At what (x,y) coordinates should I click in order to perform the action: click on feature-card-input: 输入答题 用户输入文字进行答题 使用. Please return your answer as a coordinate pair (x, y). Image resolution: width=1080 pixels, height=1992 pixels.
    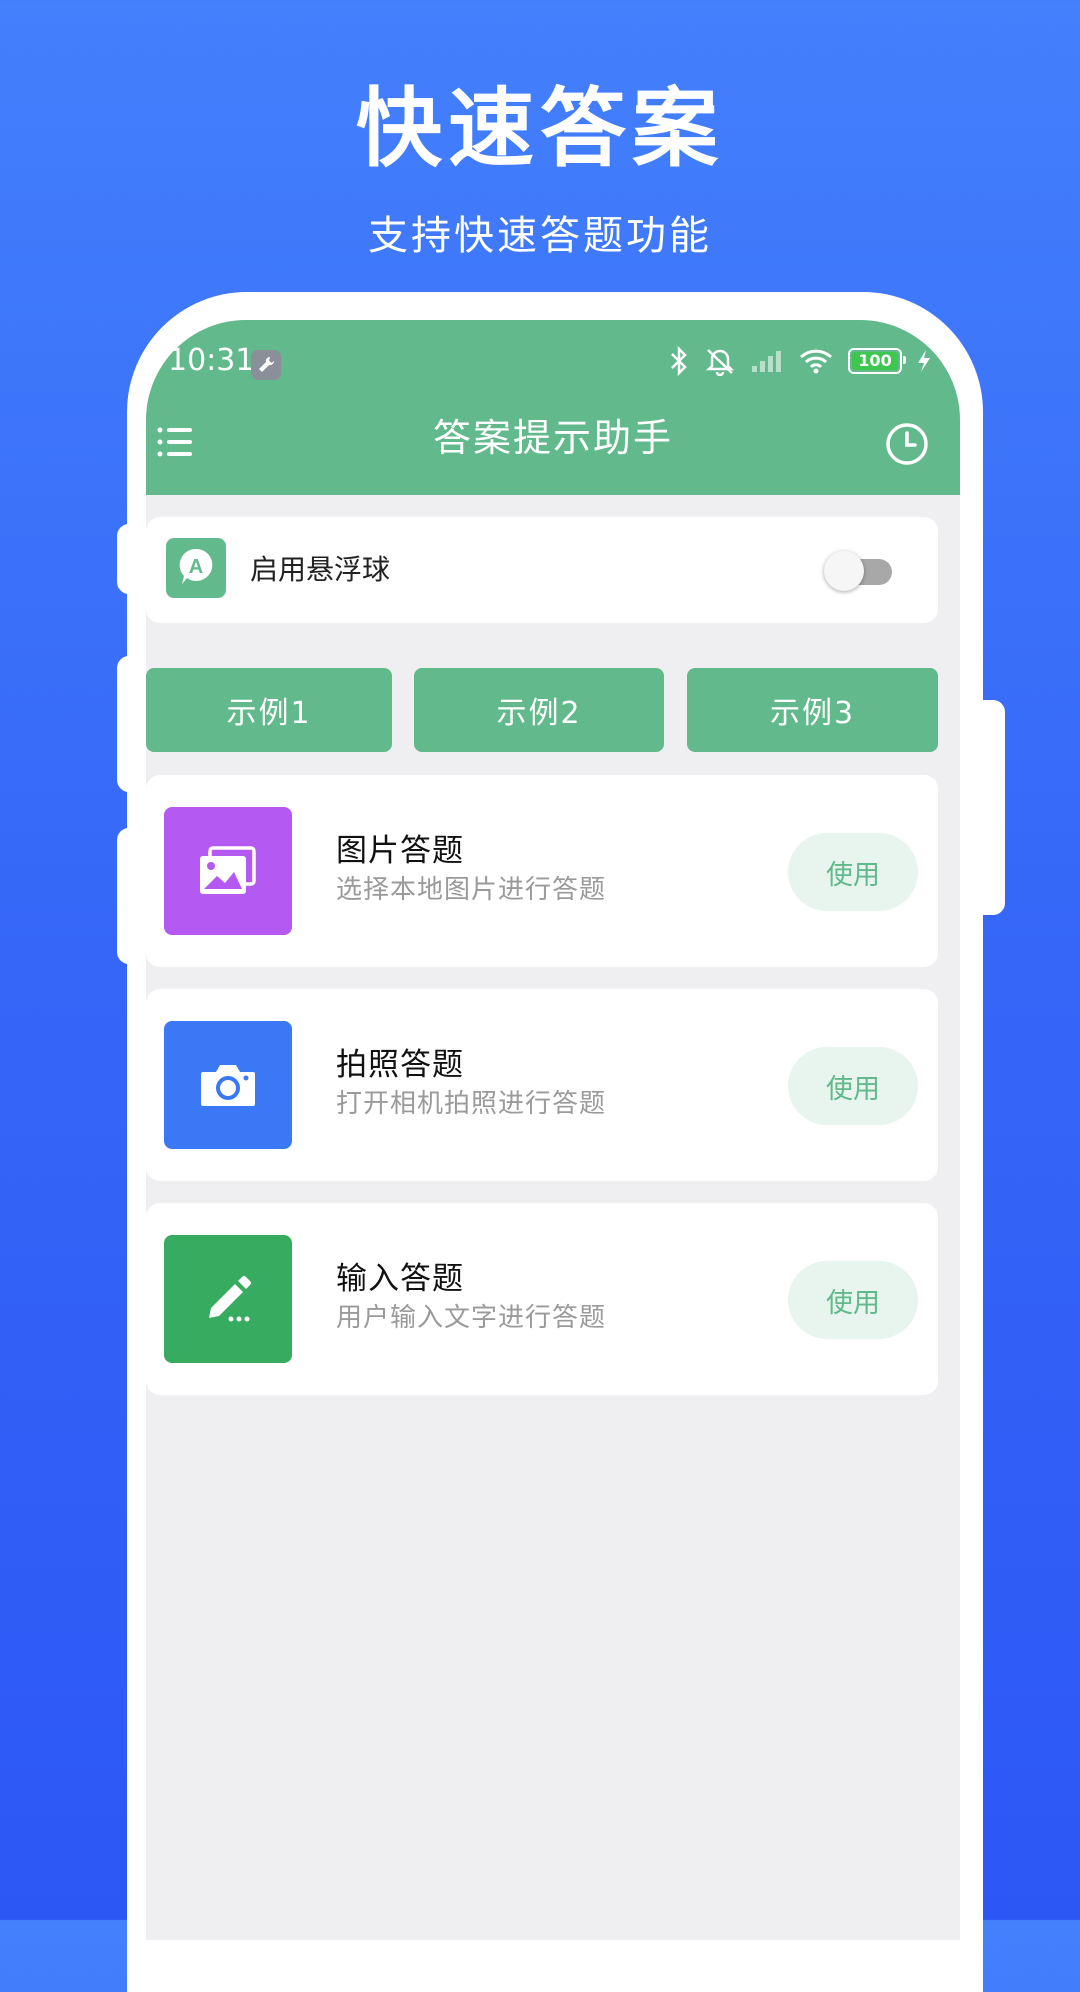
    Looking at the image, I should click on (542, 1299).